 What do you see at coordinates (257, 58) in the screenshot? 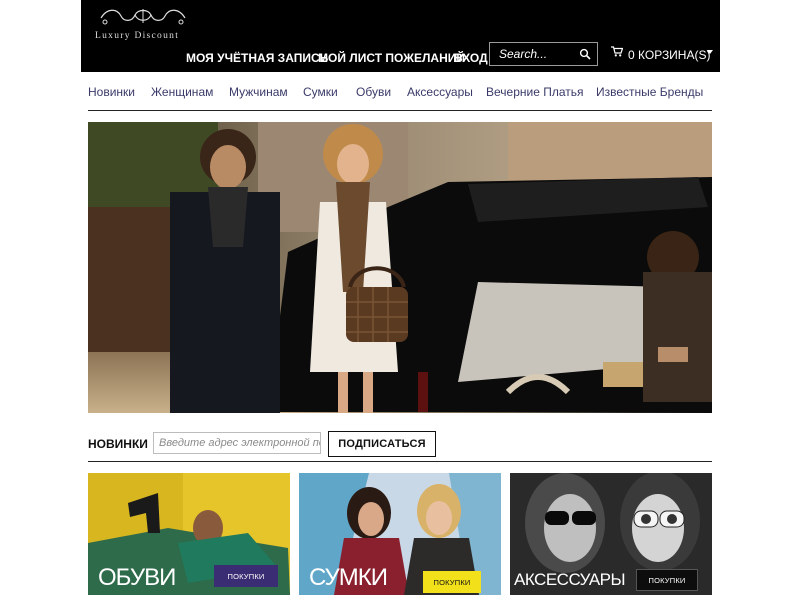
I see `nav-account-link: МОЯ УЧЁТНАЯ ЗАПИСЬ` at bounding box center [257, 58].